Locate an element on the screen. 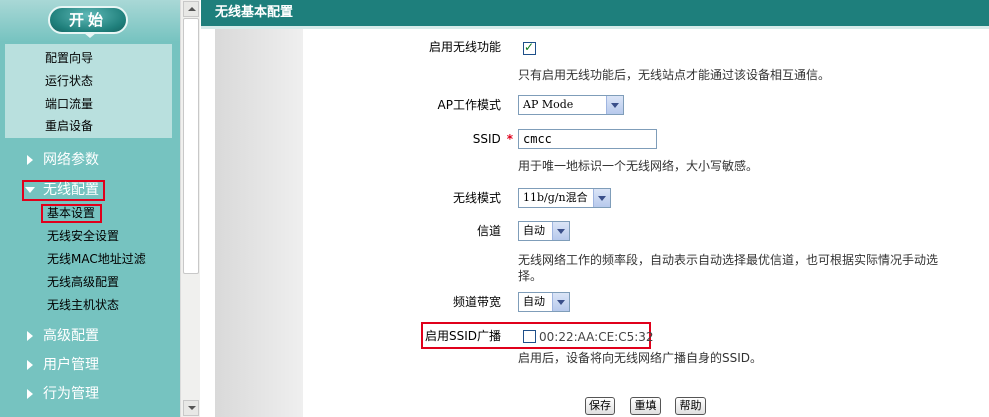 The width and height of the screenshot is (989, 417). quick-item-reboot: 重启设备 is located at coordinates (69, 126).